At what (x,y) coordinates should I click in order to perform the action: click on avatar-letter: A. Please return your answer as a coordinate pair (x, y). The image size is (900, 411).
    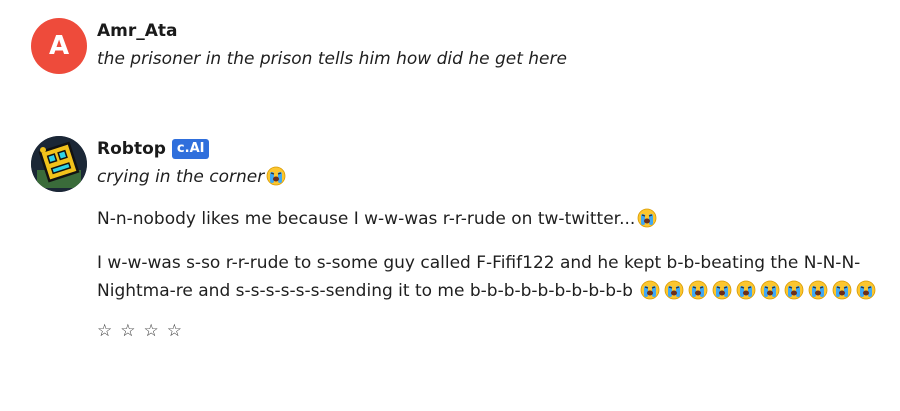
    Looking at the image, I should click on (59, 46).